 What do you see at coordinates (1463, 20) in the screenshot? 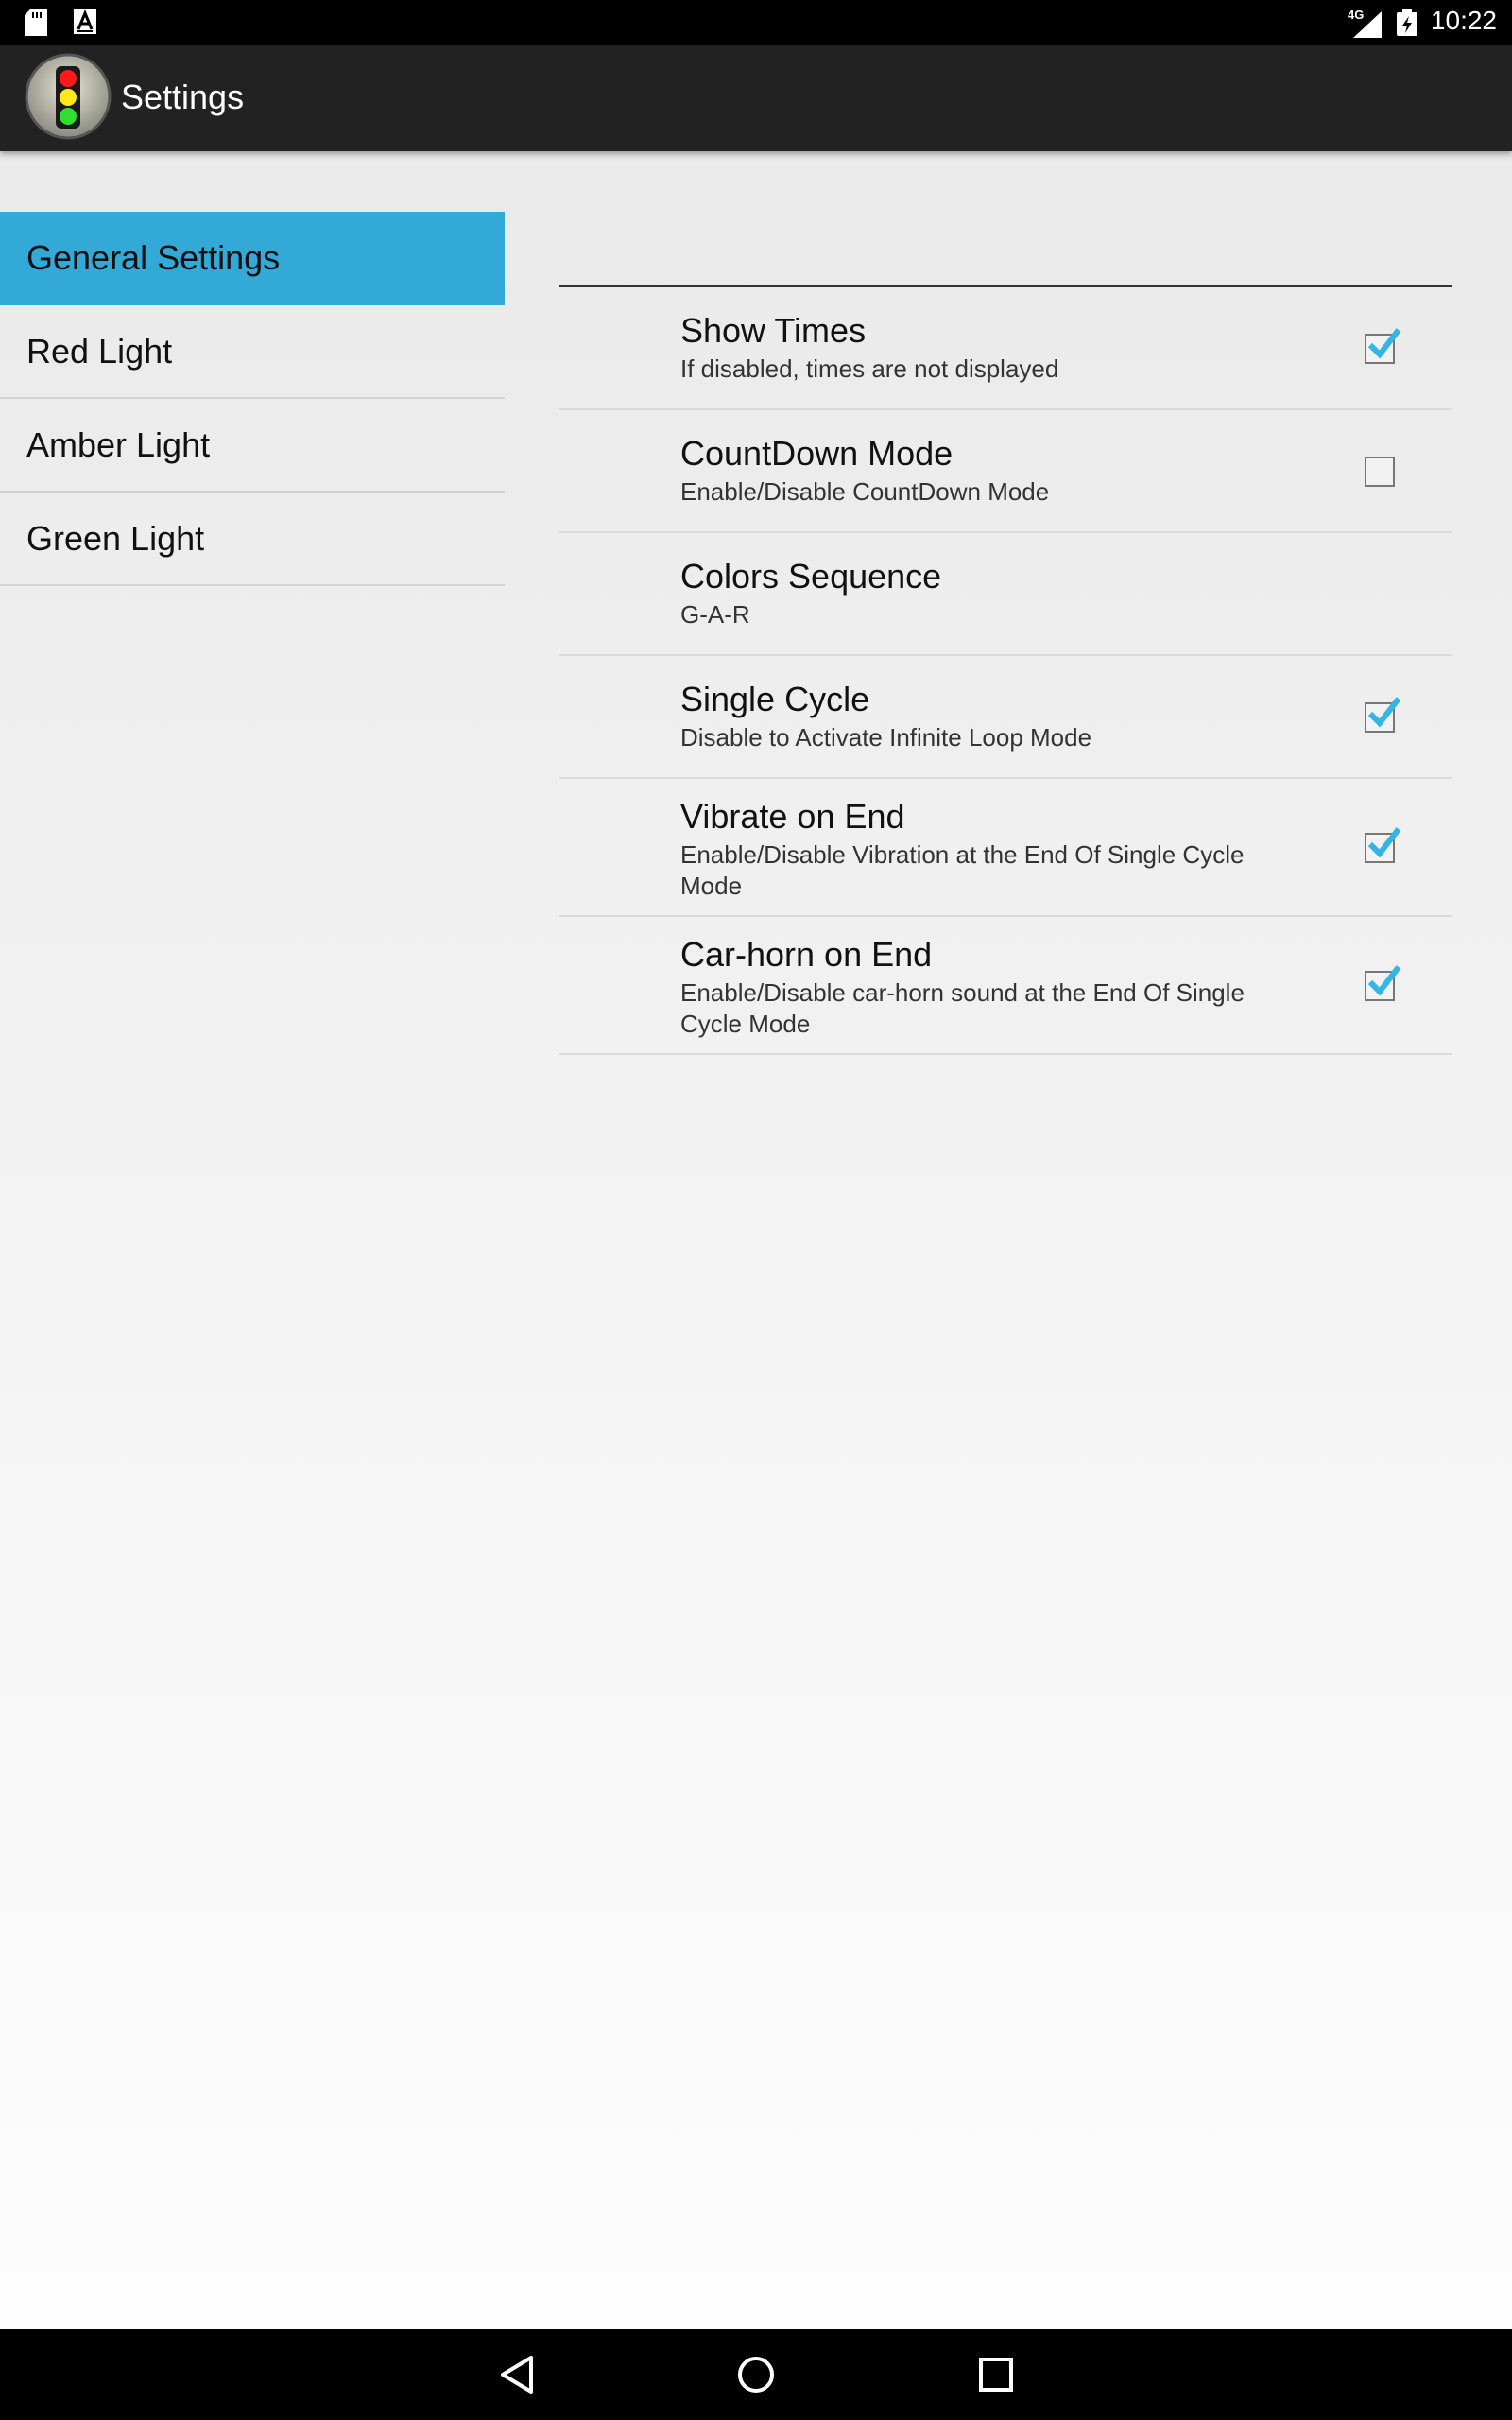
I see `clock: 10:22` at bounding box center [1463, 20].